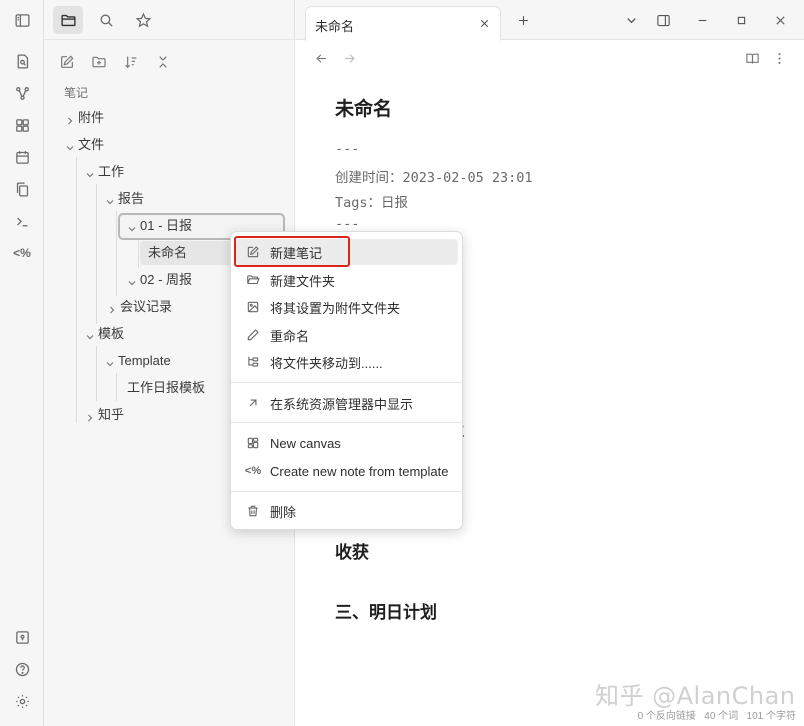 The image size is (804, 726). I want to click on frontmatter-tags: Tags：日报, so click(372, 203).